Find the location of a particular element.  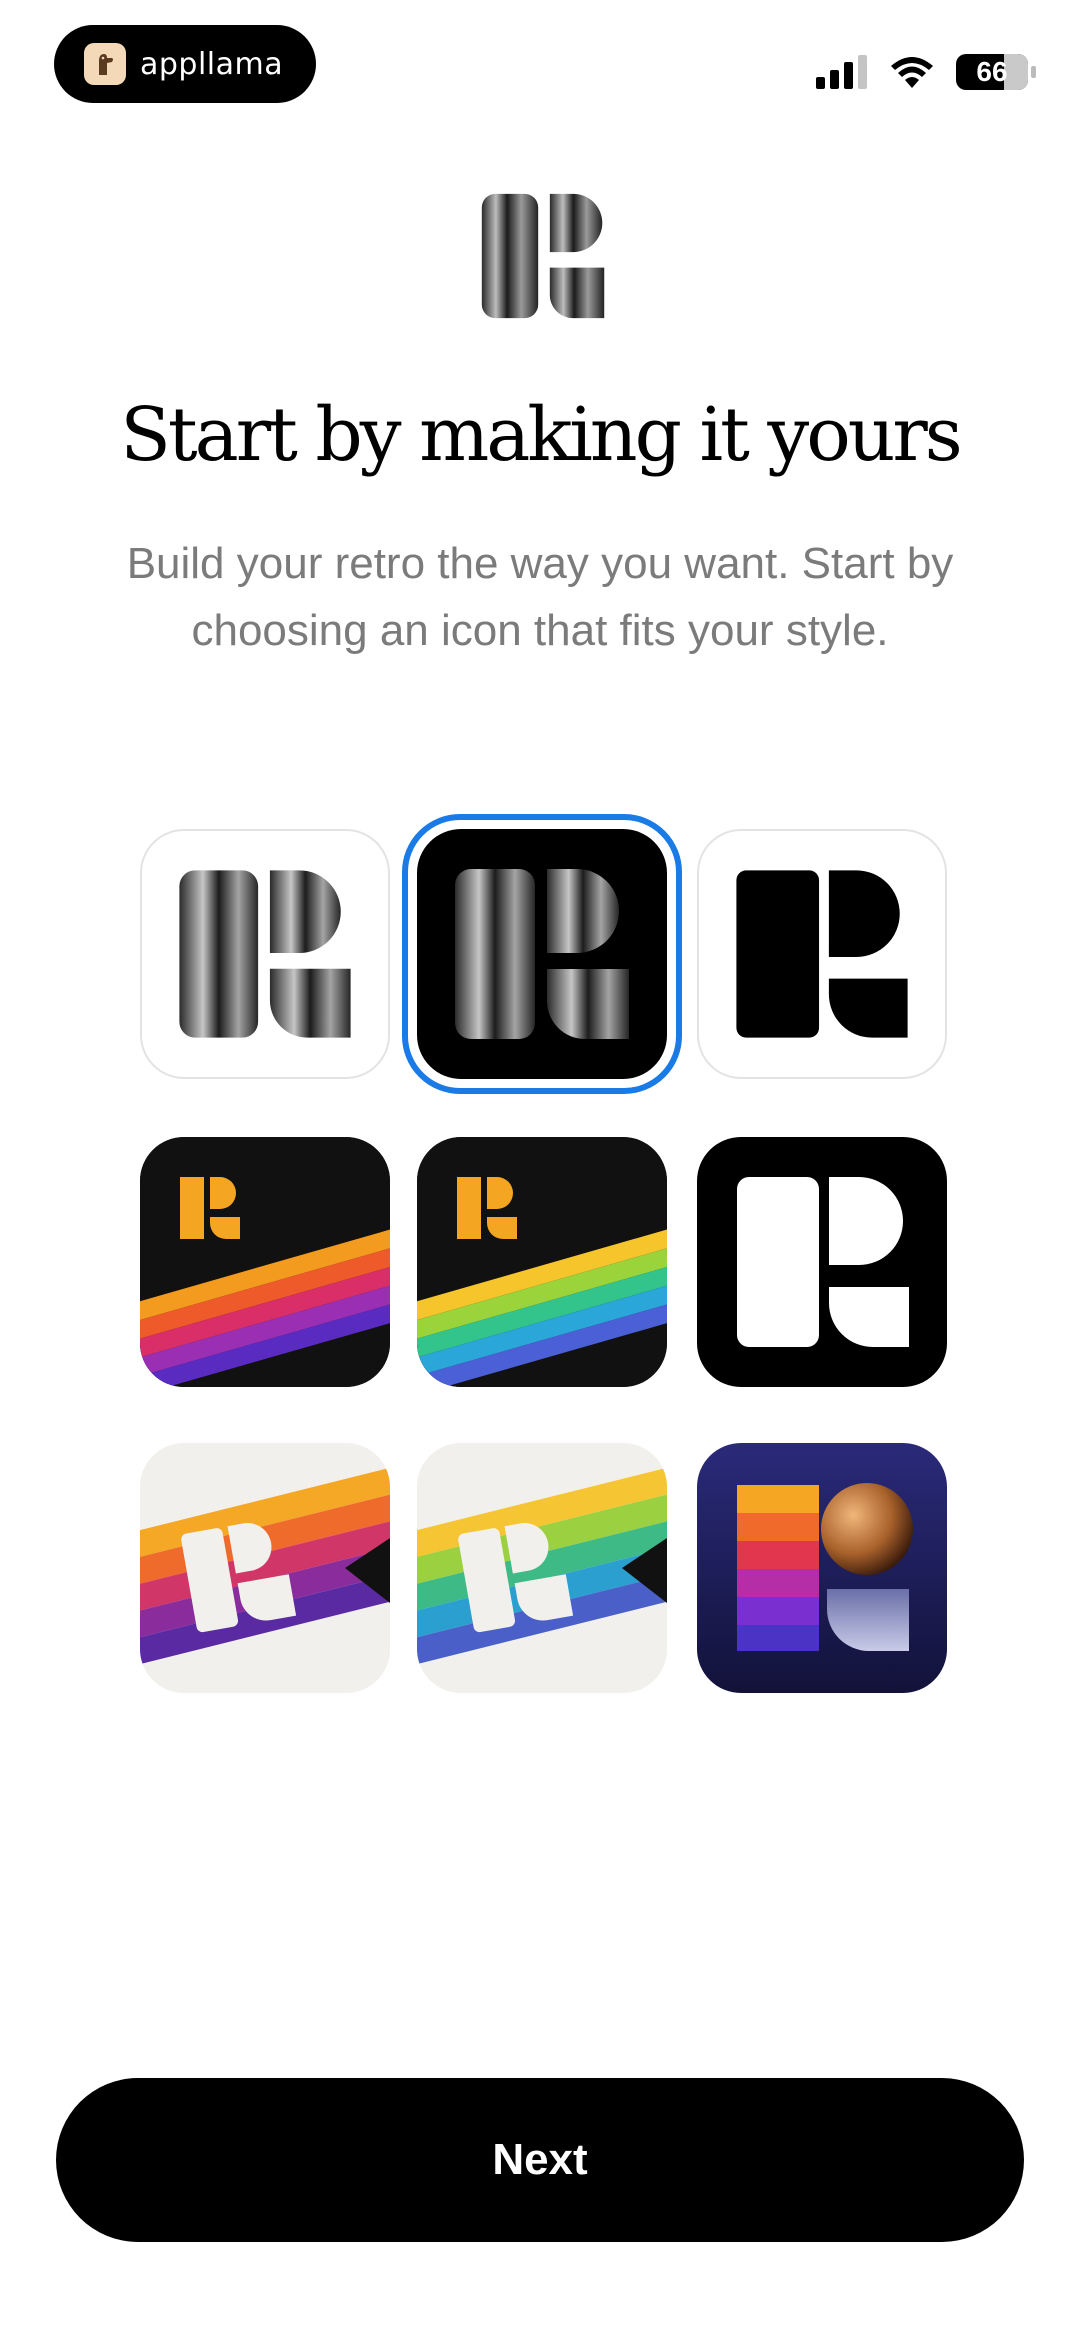

page-title: Start by making it yours is located at coordinates (541, 435).